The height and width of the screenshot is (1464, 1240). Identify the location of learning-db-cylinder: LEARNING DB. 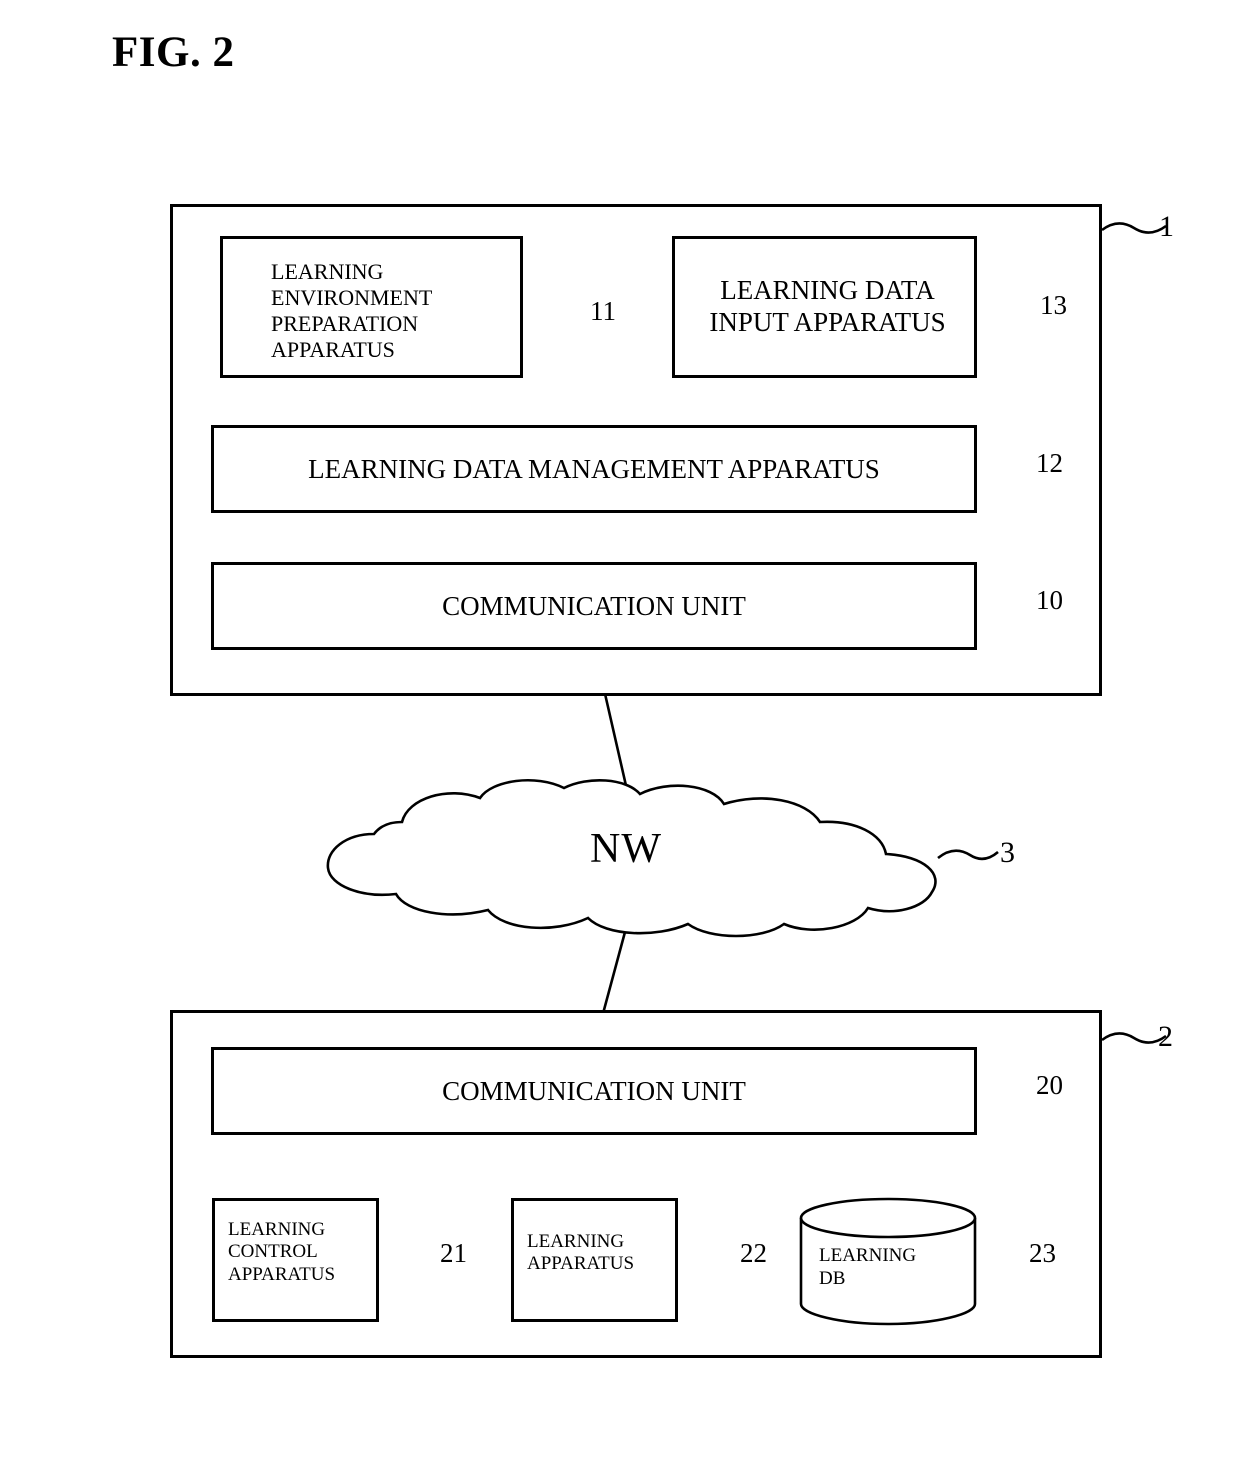
(888, 1261).